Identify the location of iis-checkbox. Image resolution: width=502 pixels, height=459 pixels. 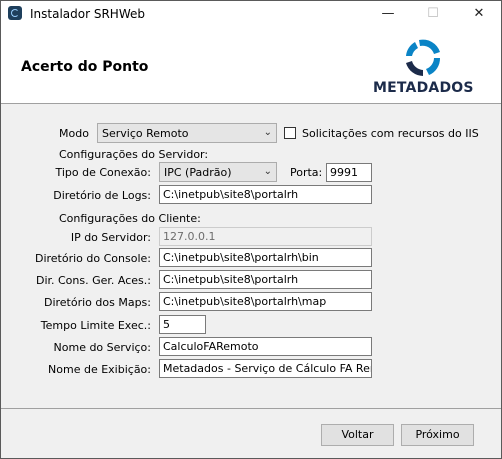
(290, 133).